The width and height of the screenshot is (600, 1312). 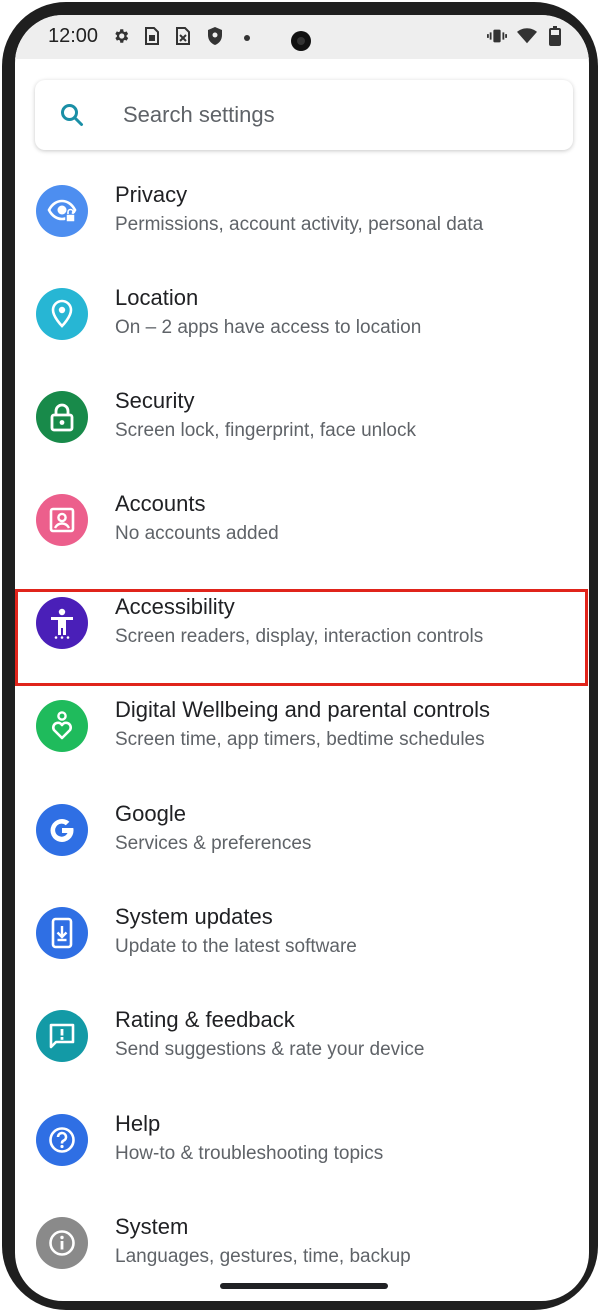 What do you see at coordinates (555, 36) in the screenshot?
I see `battery-icon` at bounding box center [555, 36].